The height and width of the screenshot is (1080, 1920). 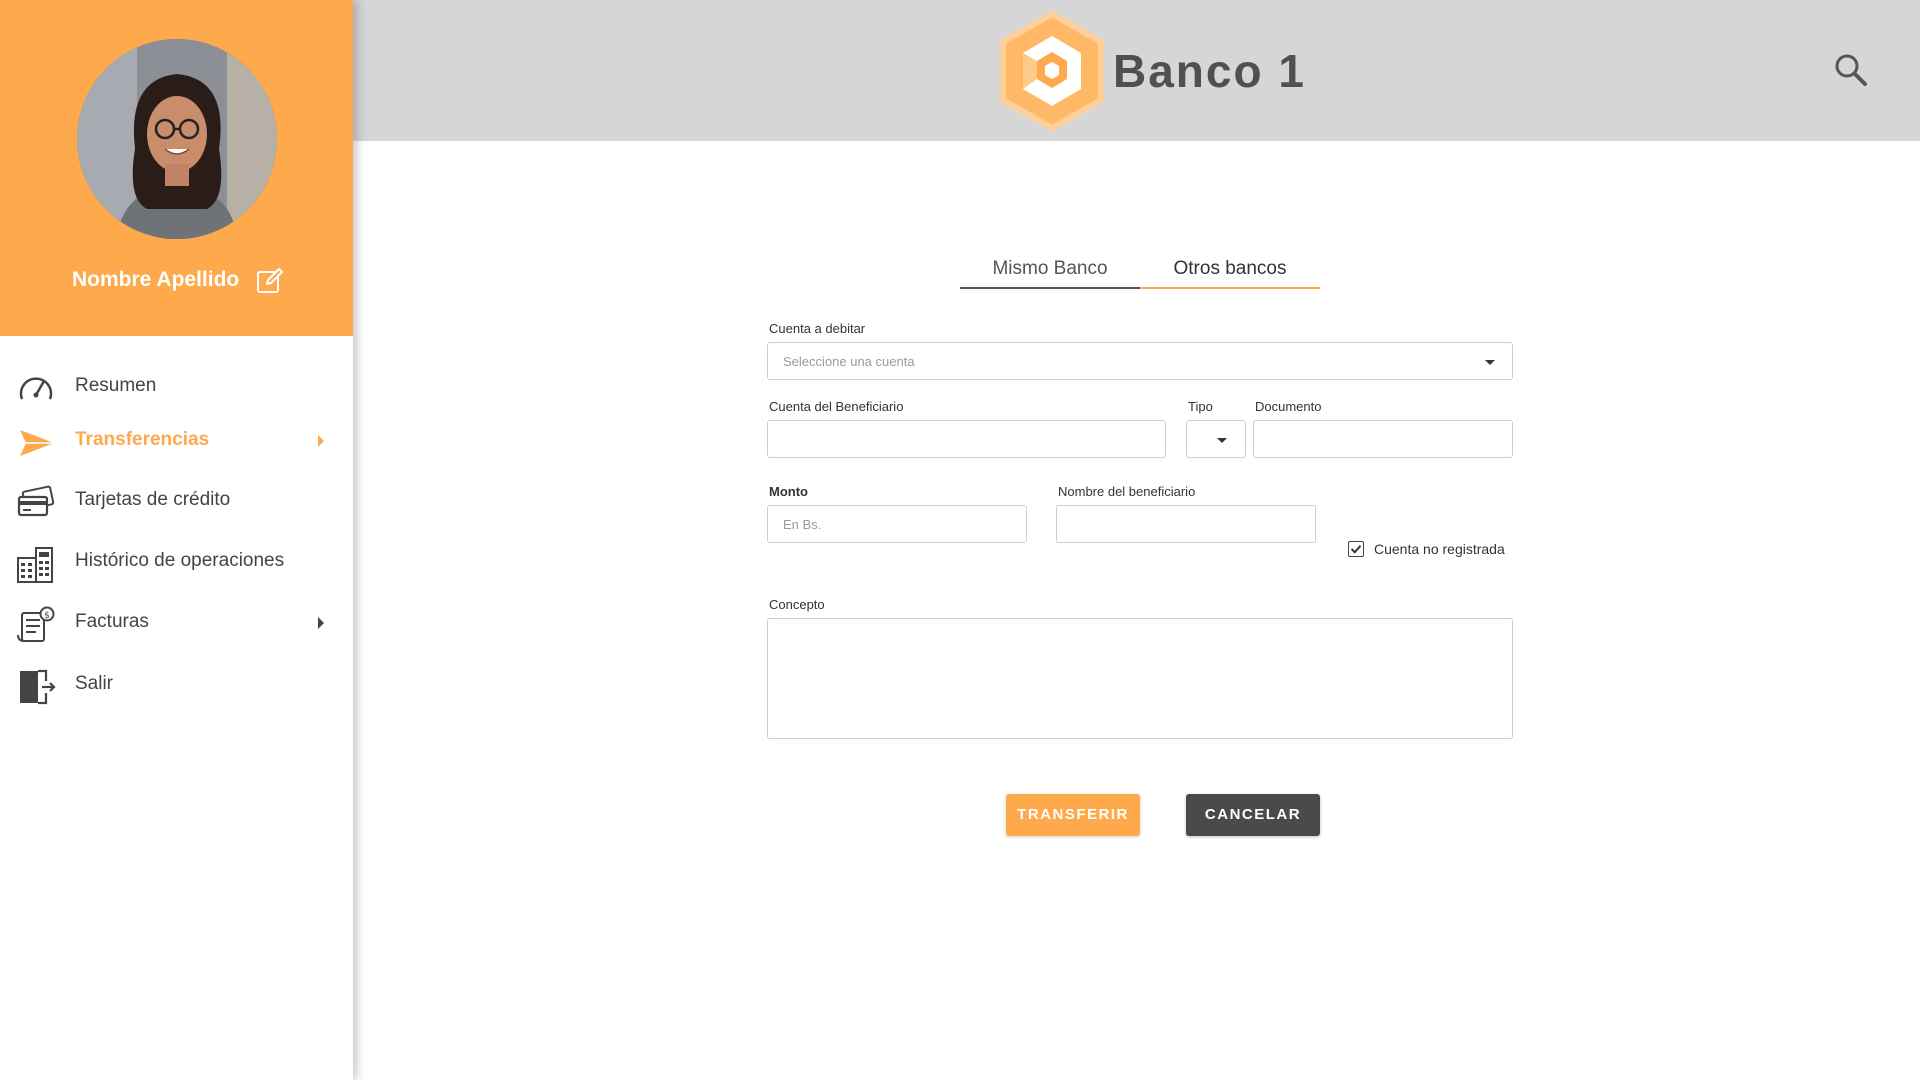 What do you see at coordinates (1209, 71) in the screenshot?
I see `brand-name: Banco 1` at bounding box center [1209, 71].